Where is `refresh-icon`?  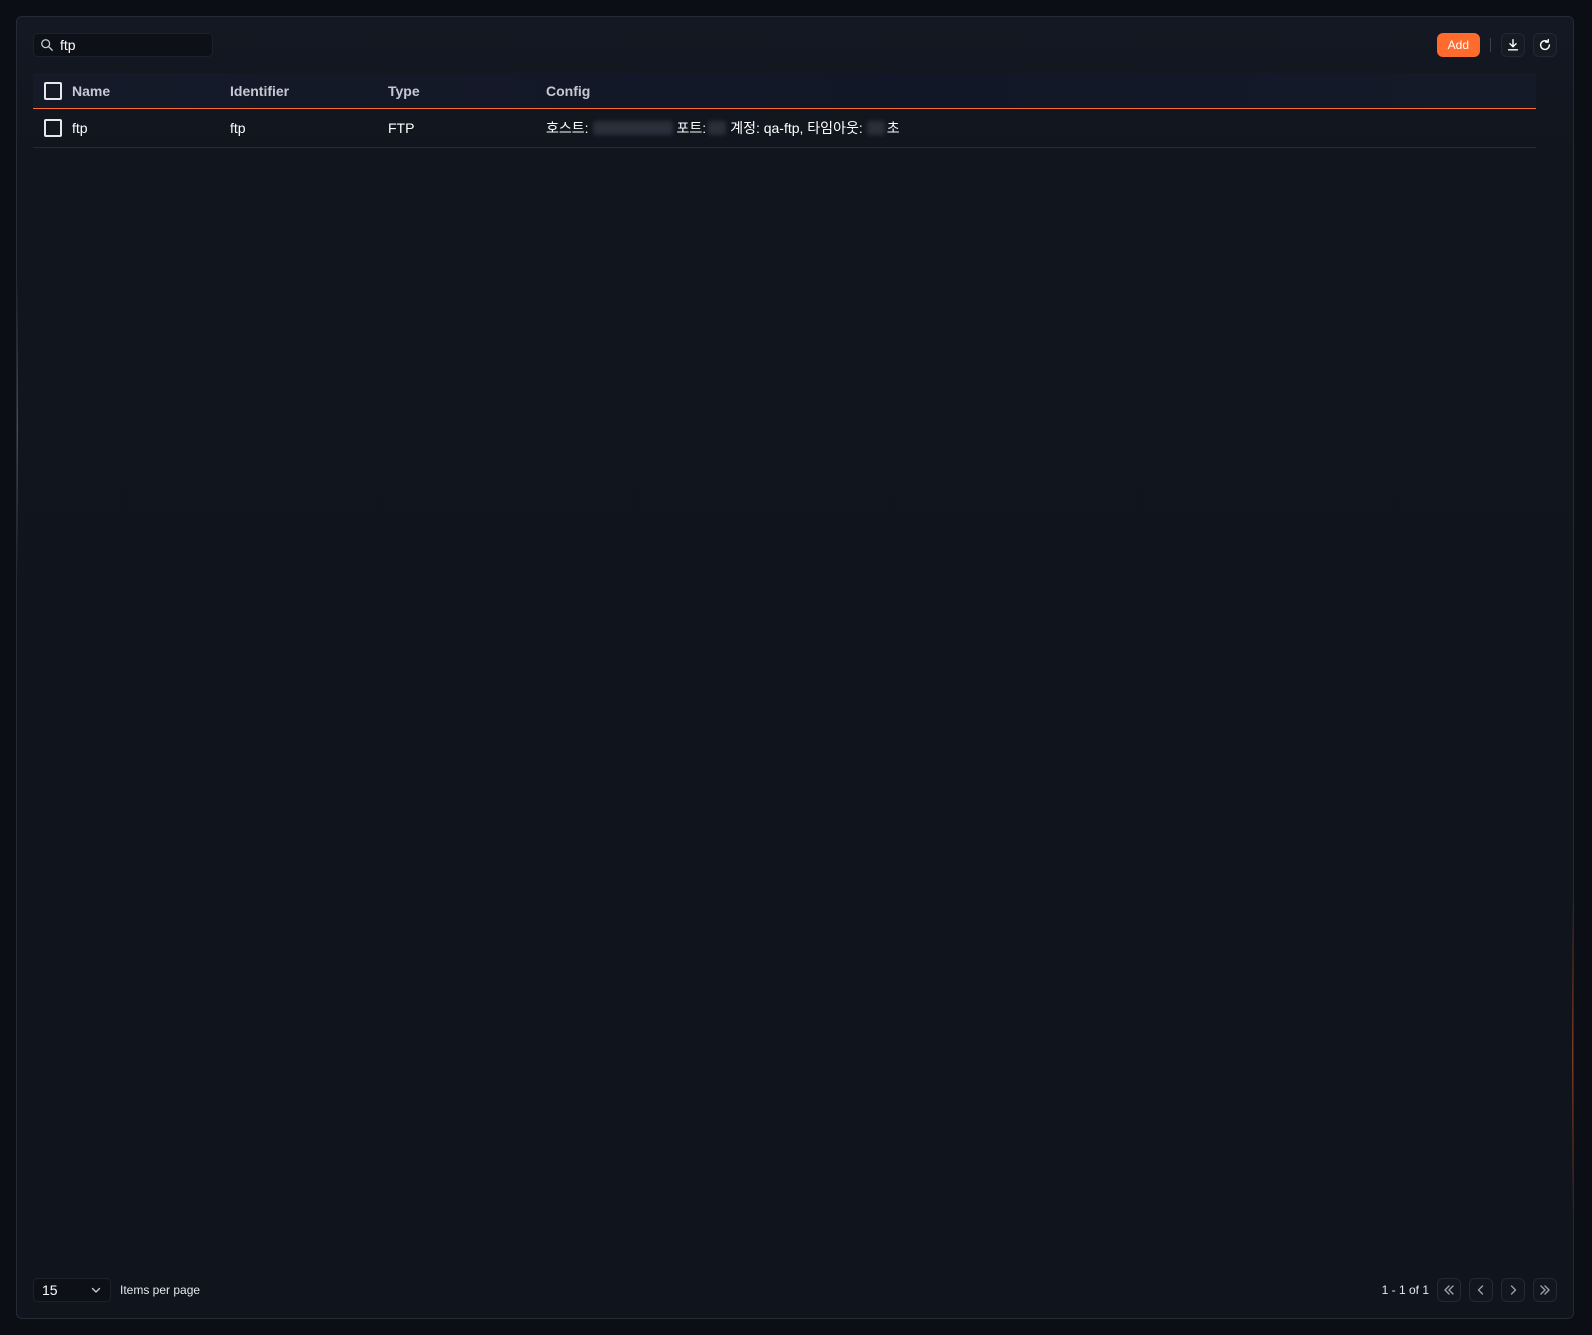
refresh-icon is located at coordinates (1545, 44).